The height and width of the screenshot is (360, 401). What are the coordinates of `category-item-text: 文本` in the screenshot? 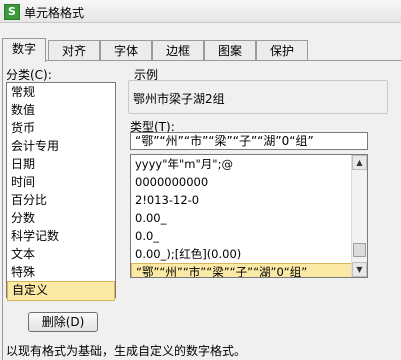 It's located at (61, 254).